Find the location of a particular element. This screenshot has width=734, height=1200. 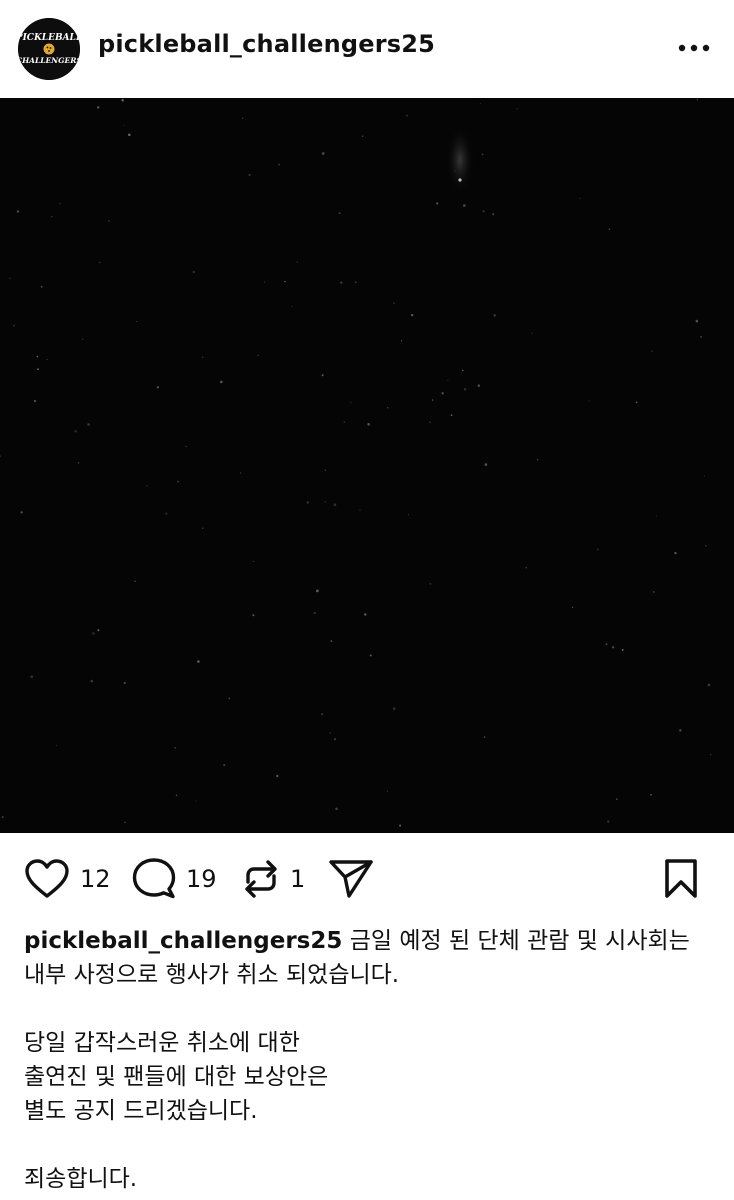

post-action-bar: 12 19 1 is located at coordinates (367, 879).